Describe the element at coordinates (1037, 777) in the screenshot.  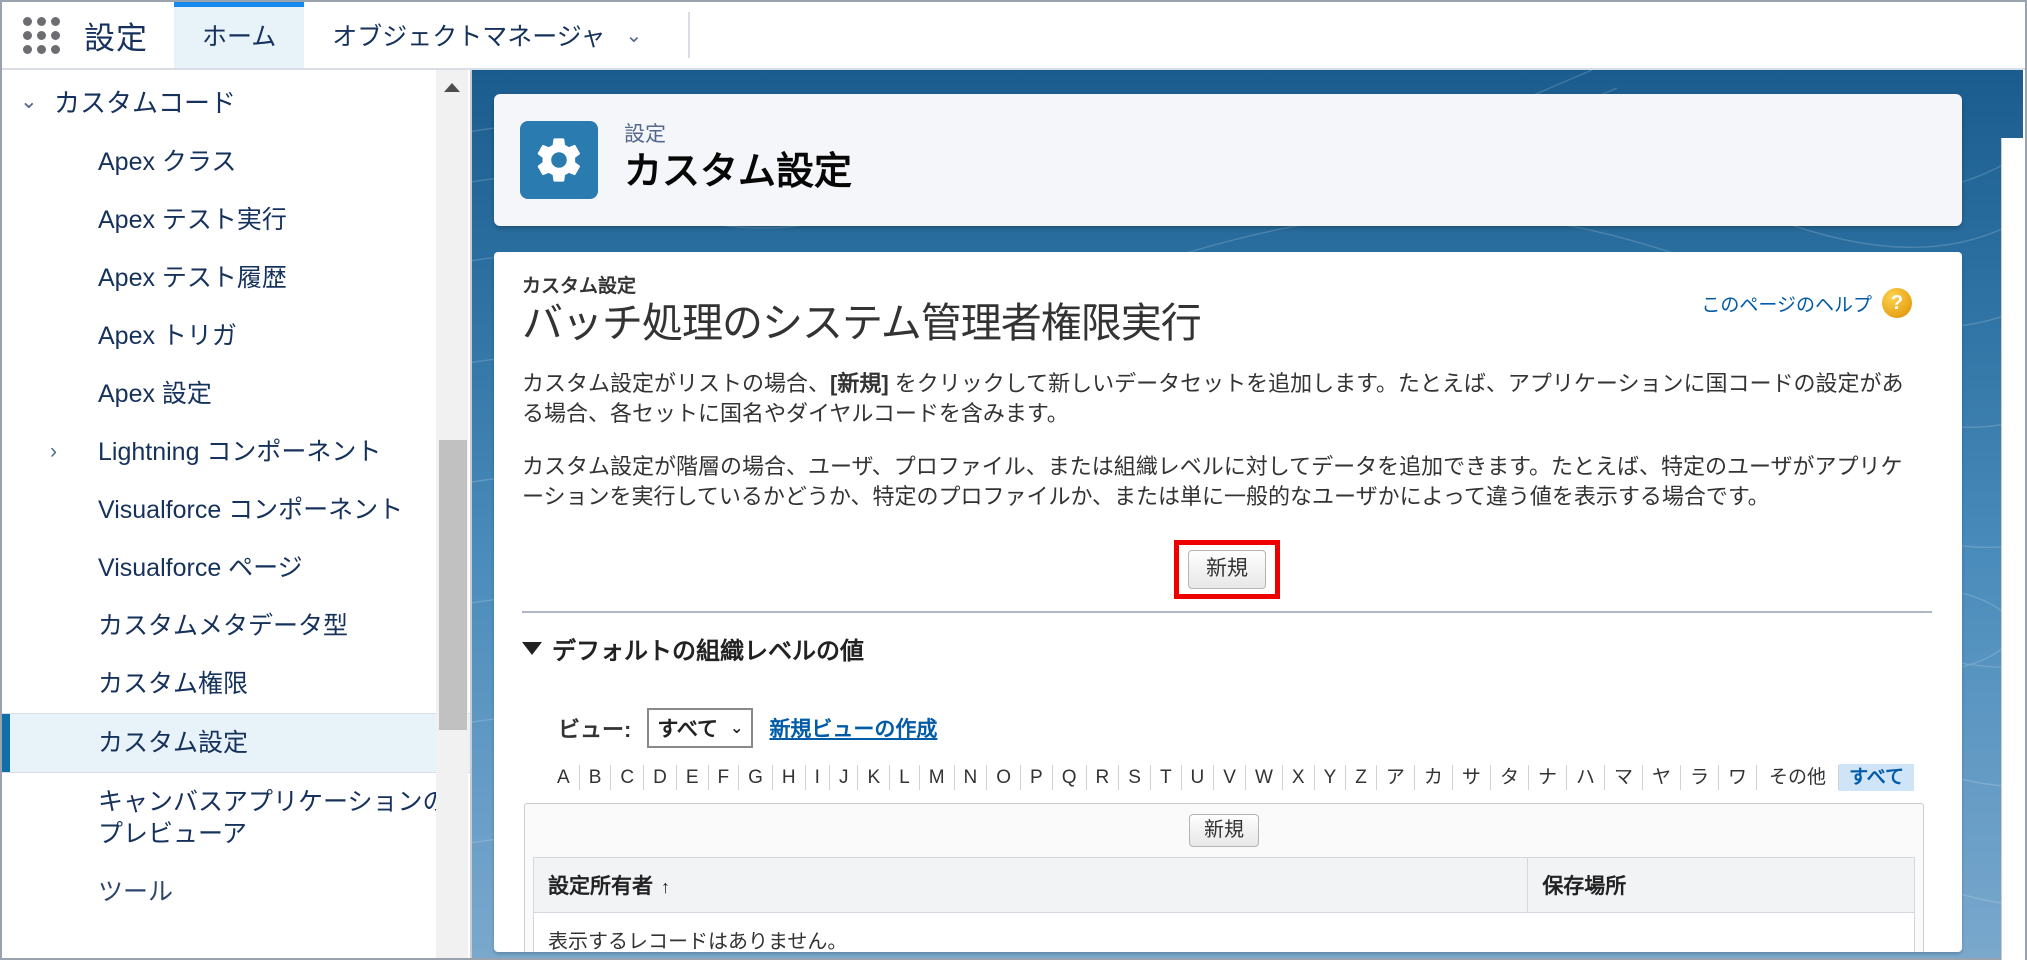
I see `alpha-filter-item: P` at that location.